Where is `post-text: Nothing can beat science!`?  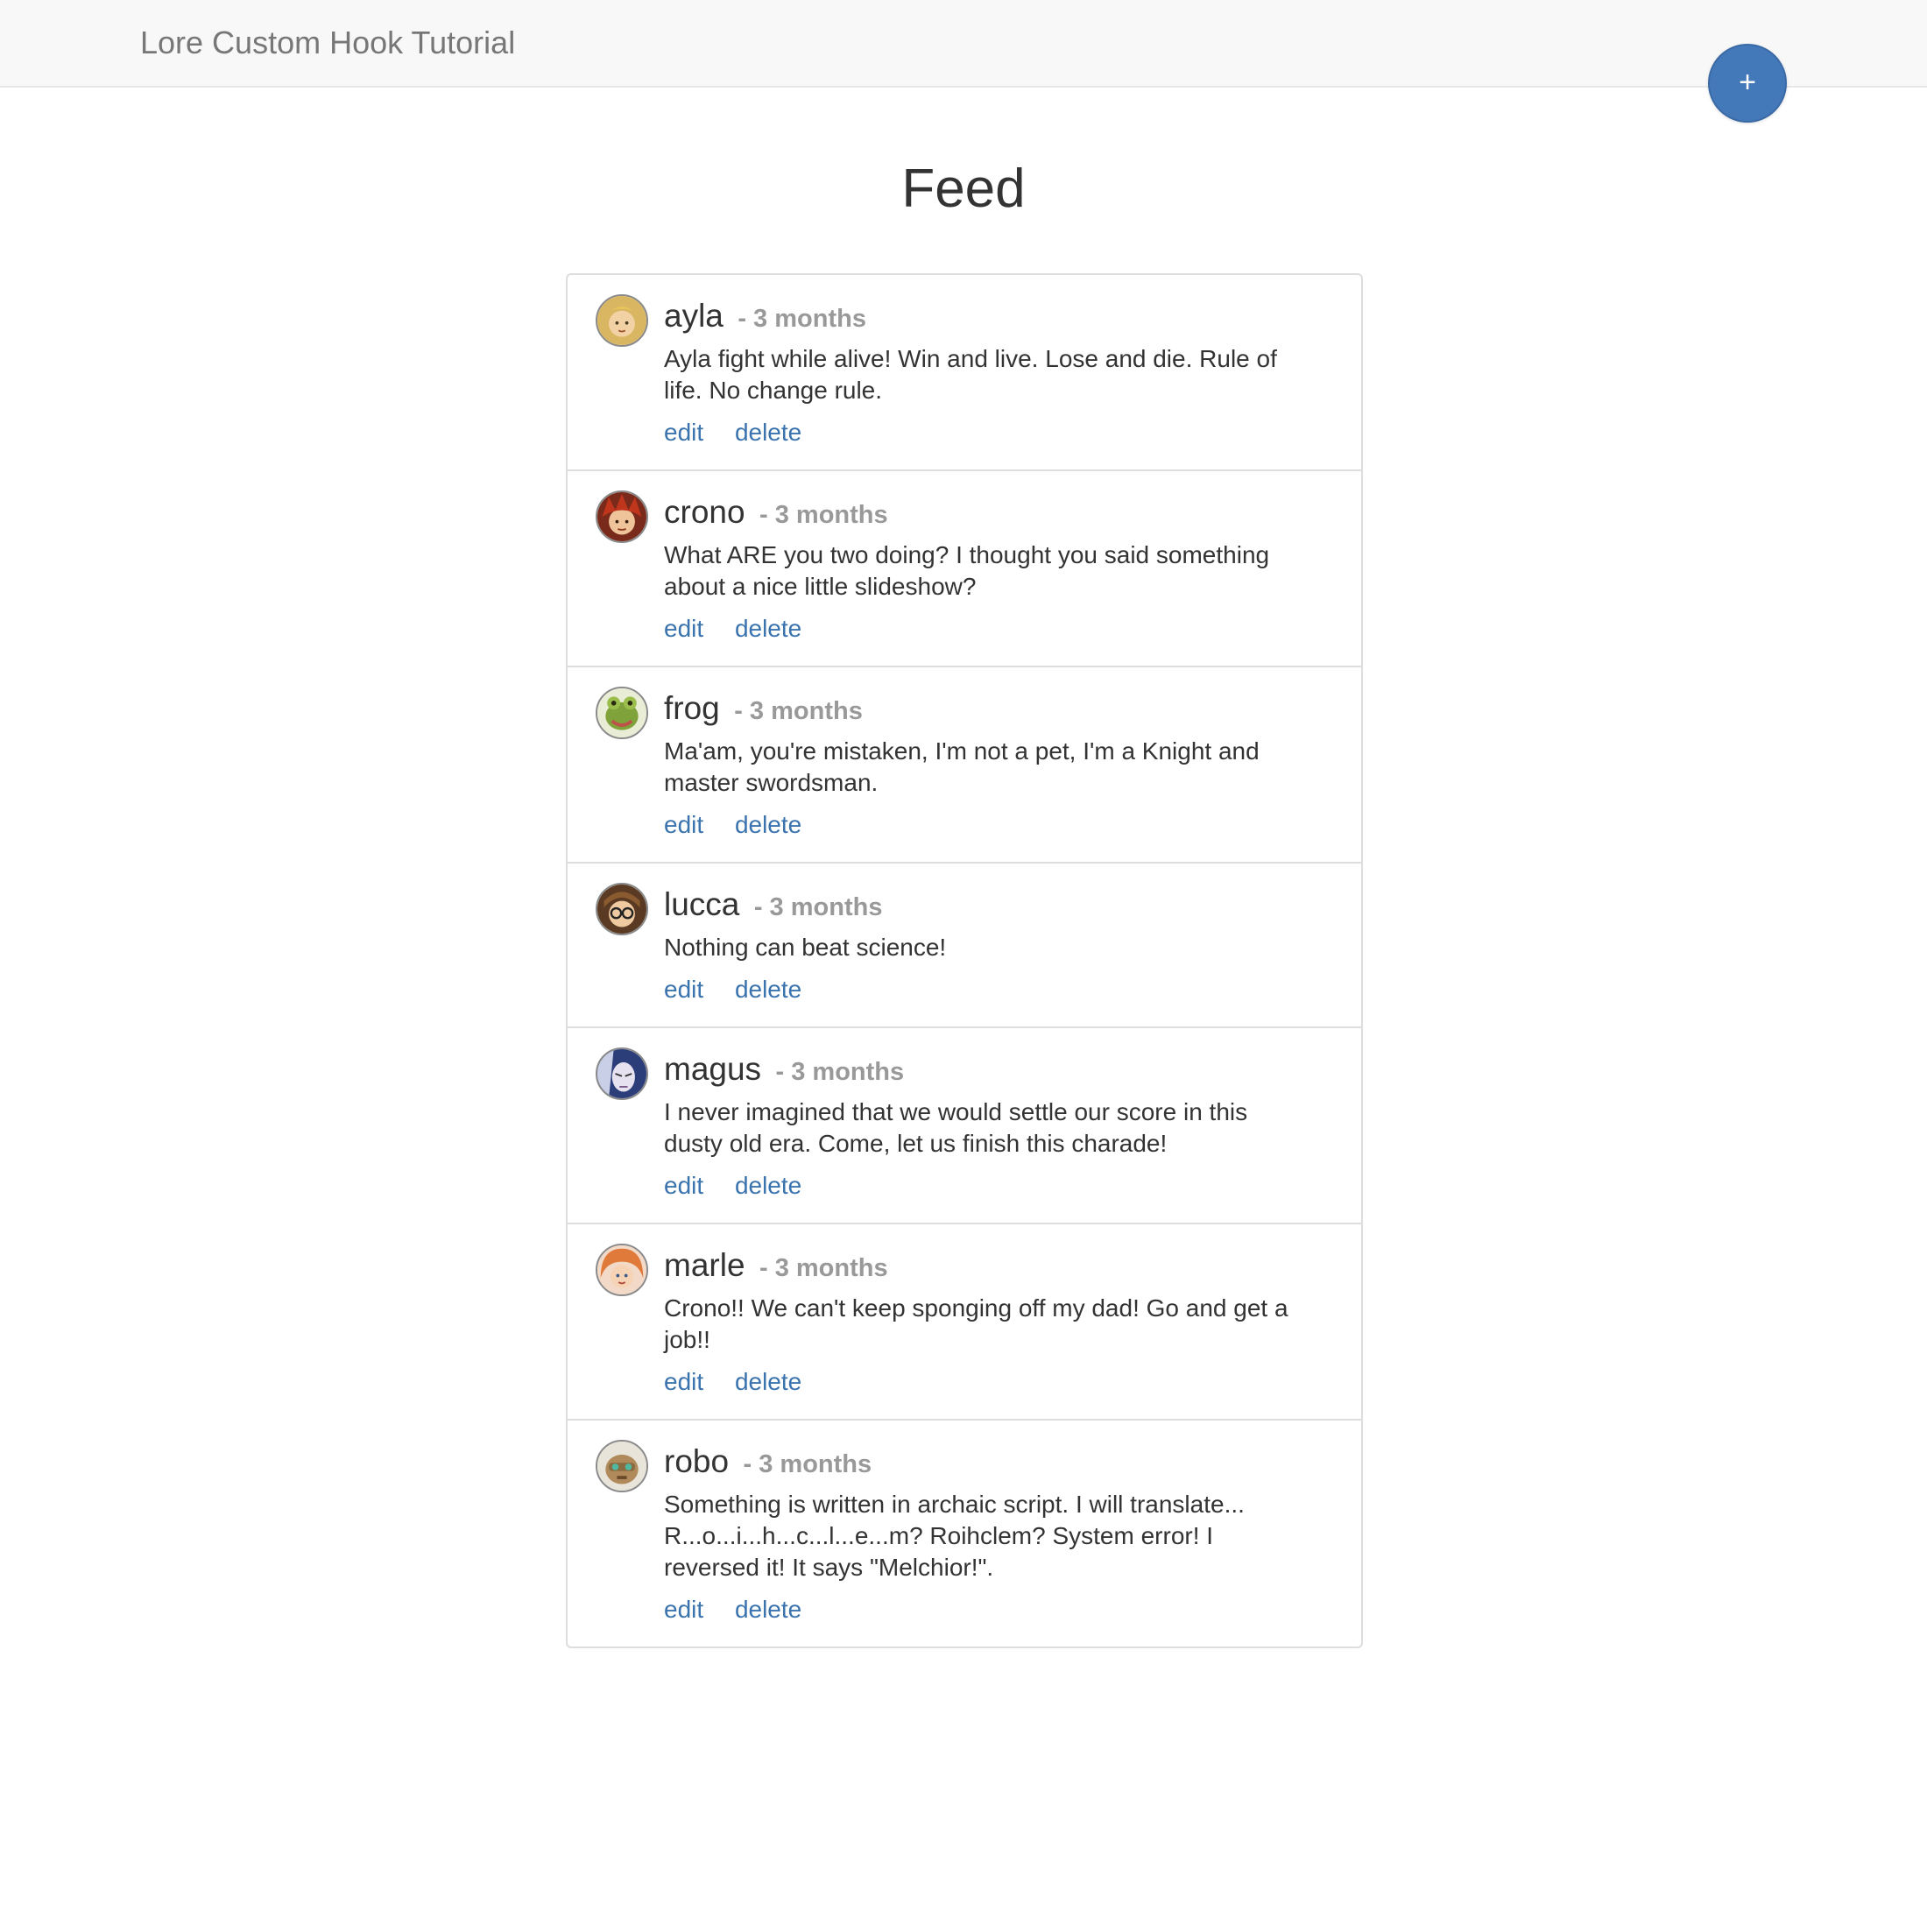
post-text: Nothing can beat science! is located at coordinates (805, 947).